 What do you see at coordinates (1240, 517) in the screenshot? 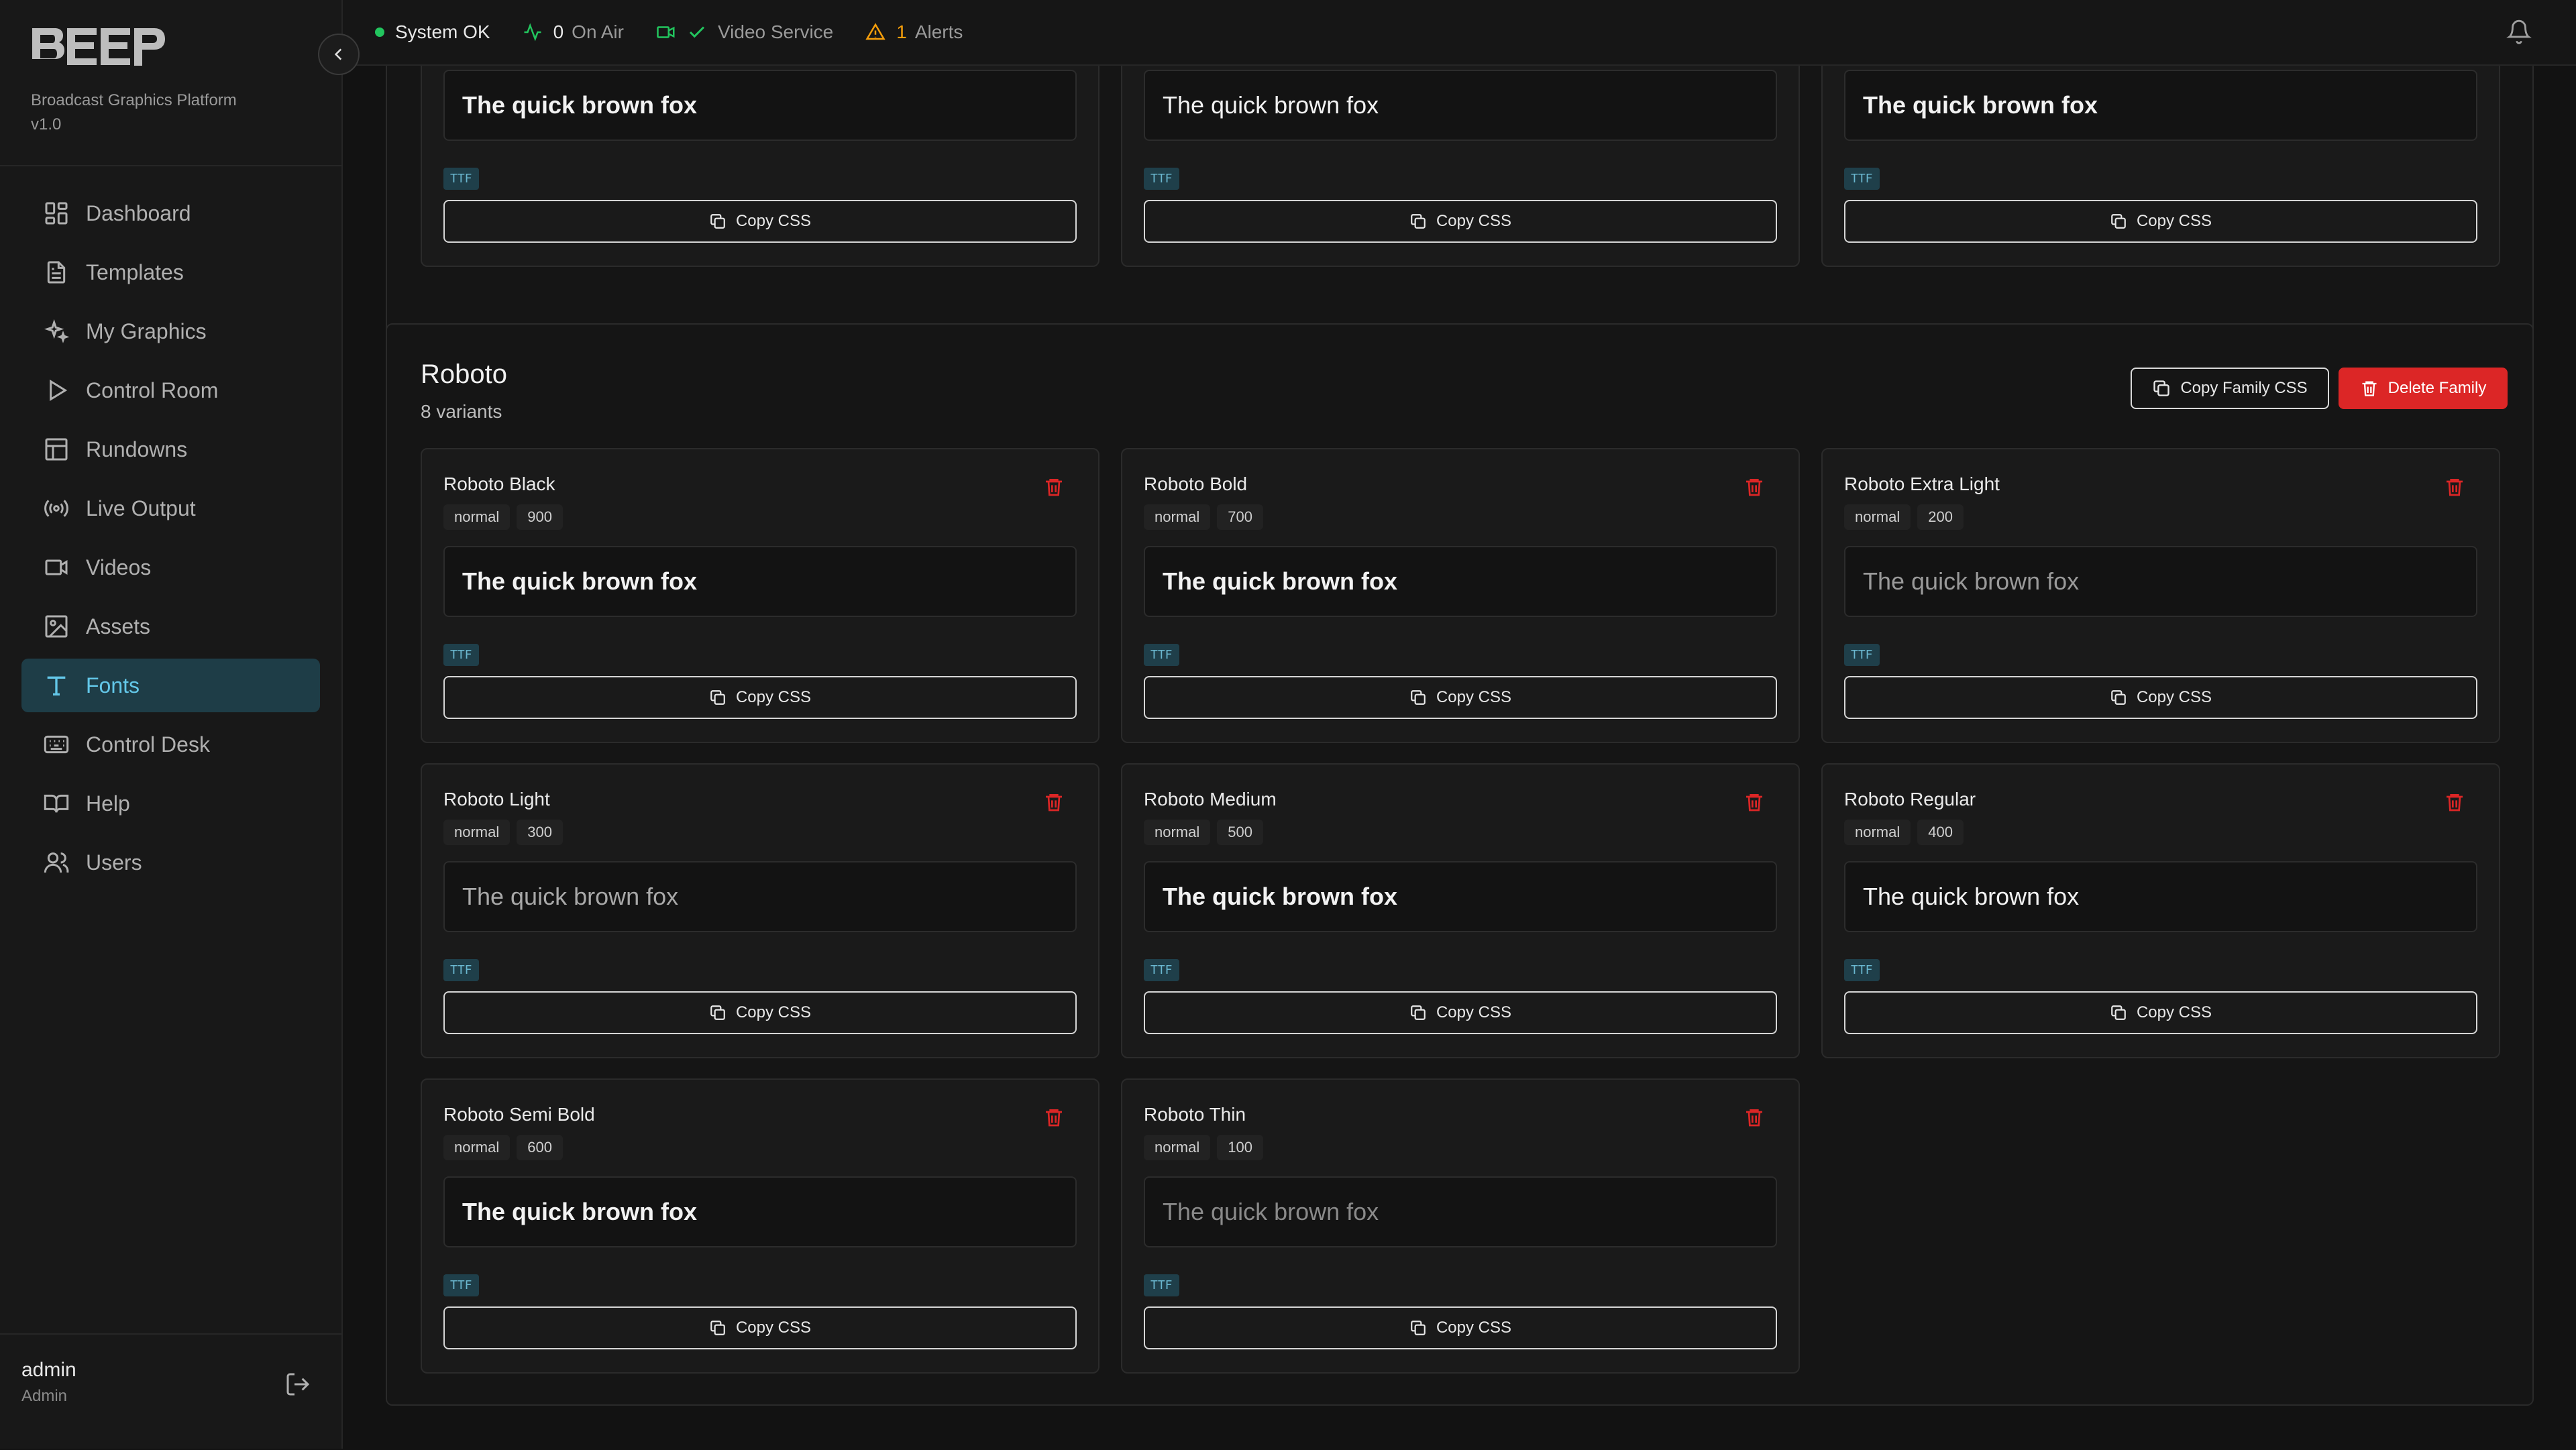
I see `weight-tag: 700` at bounding box center [1240, 517].